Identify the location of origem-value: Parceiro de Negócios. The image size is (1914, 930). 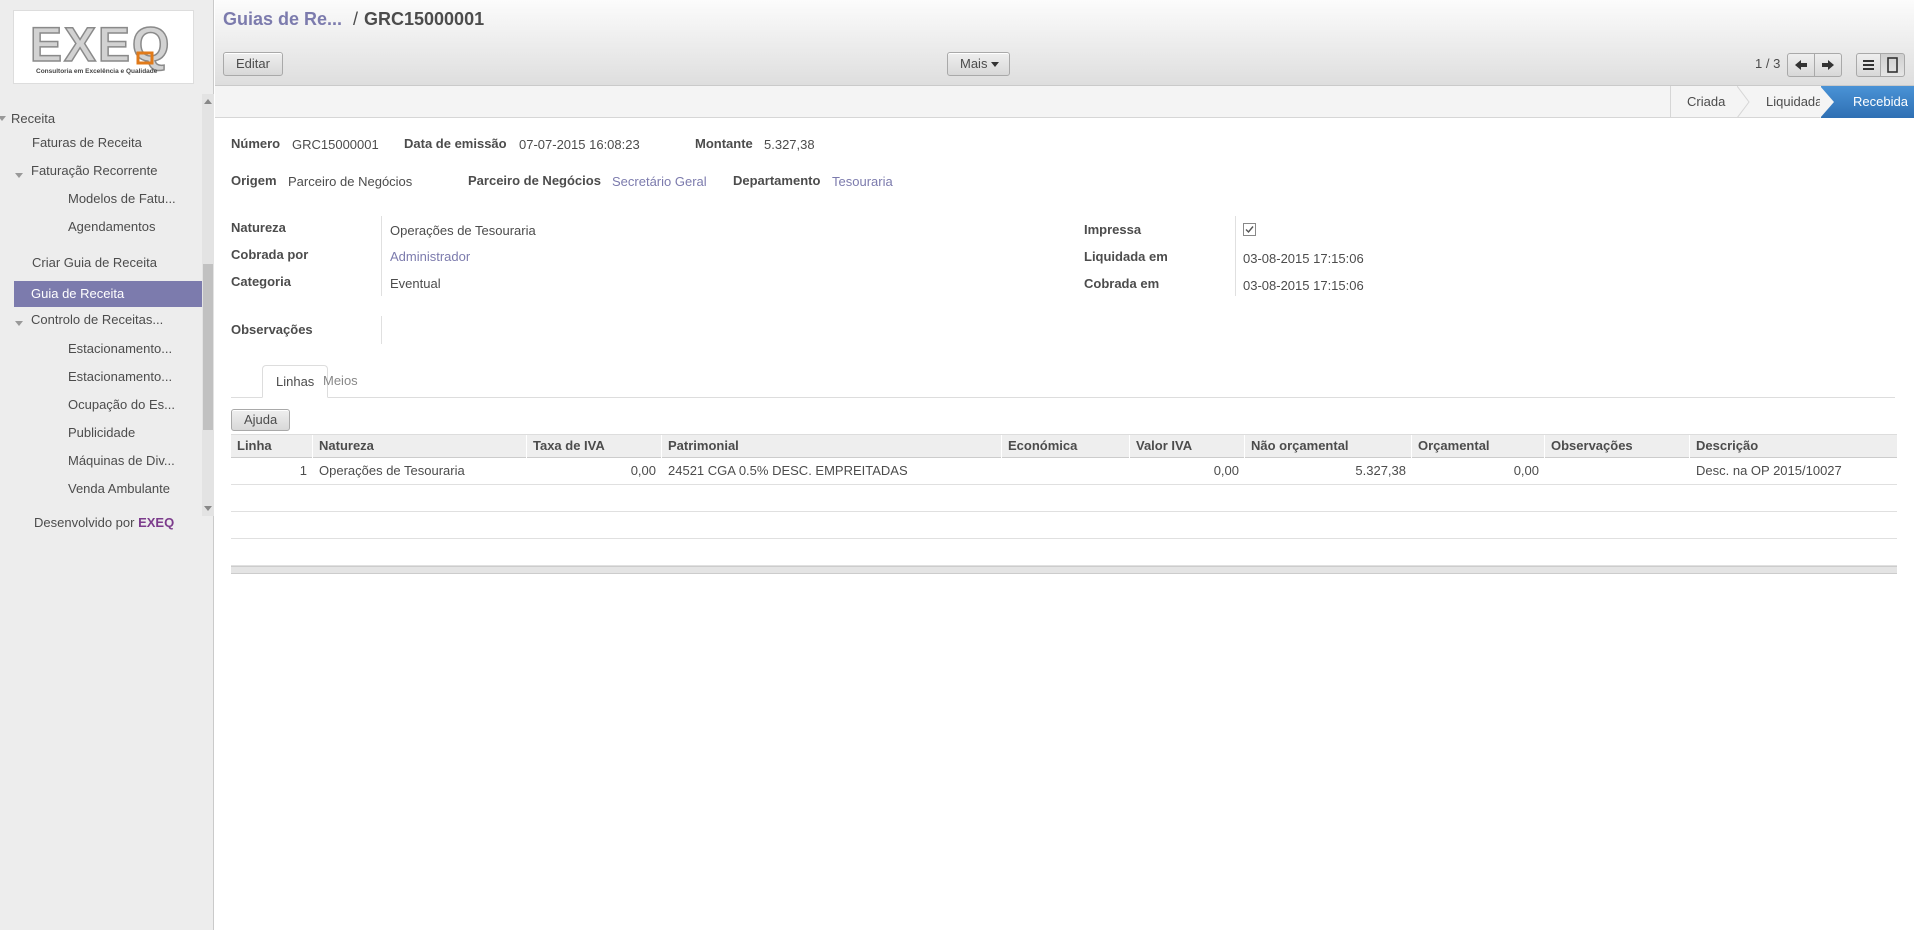
(350, 181).